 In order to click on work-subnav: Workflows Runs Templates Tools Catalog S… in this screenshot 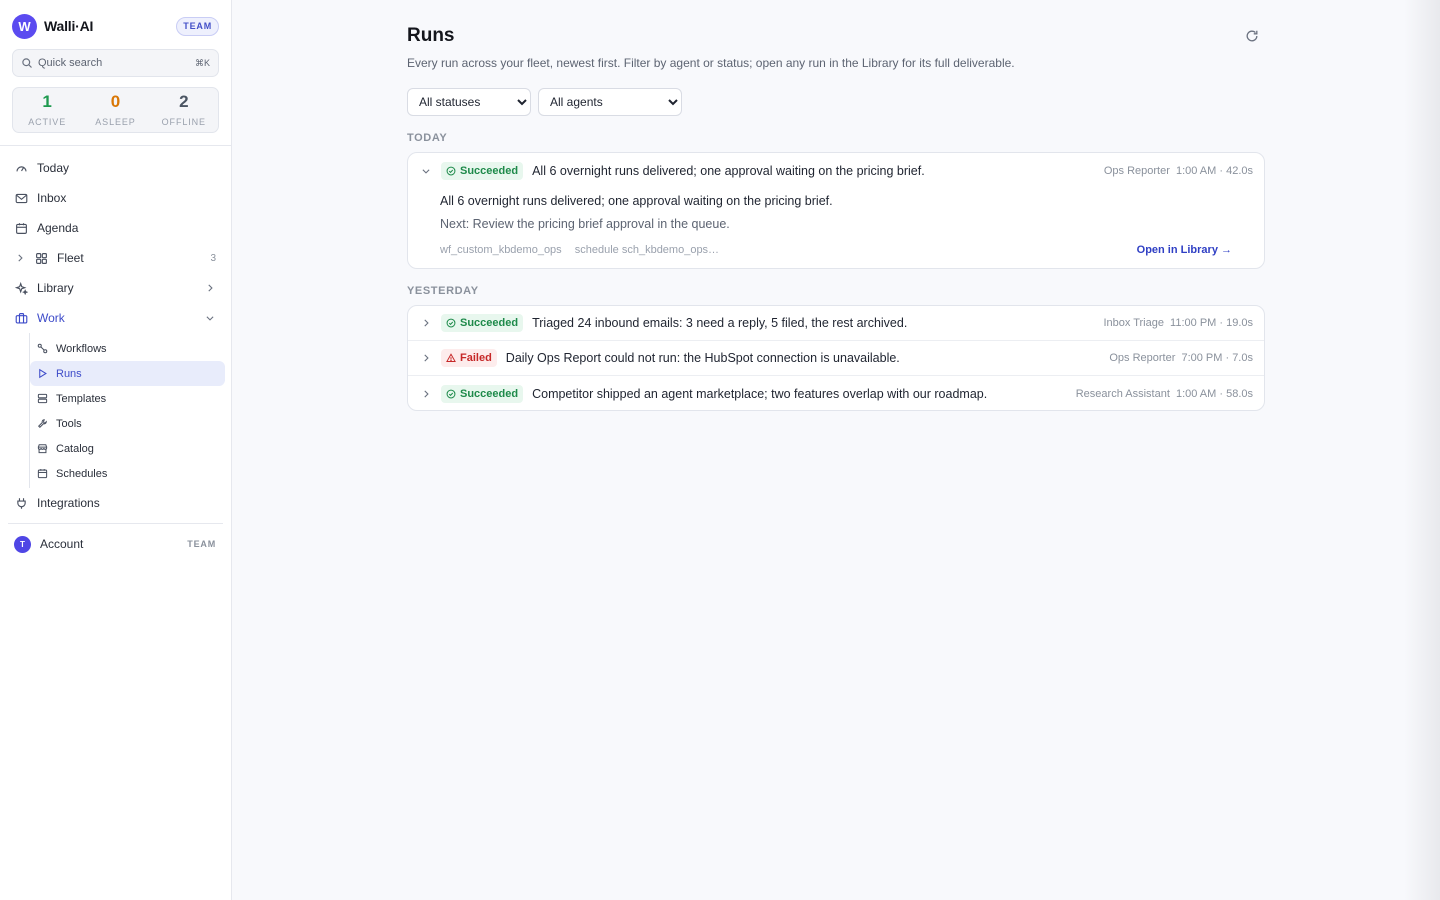, I will do `click(130, 410)`.